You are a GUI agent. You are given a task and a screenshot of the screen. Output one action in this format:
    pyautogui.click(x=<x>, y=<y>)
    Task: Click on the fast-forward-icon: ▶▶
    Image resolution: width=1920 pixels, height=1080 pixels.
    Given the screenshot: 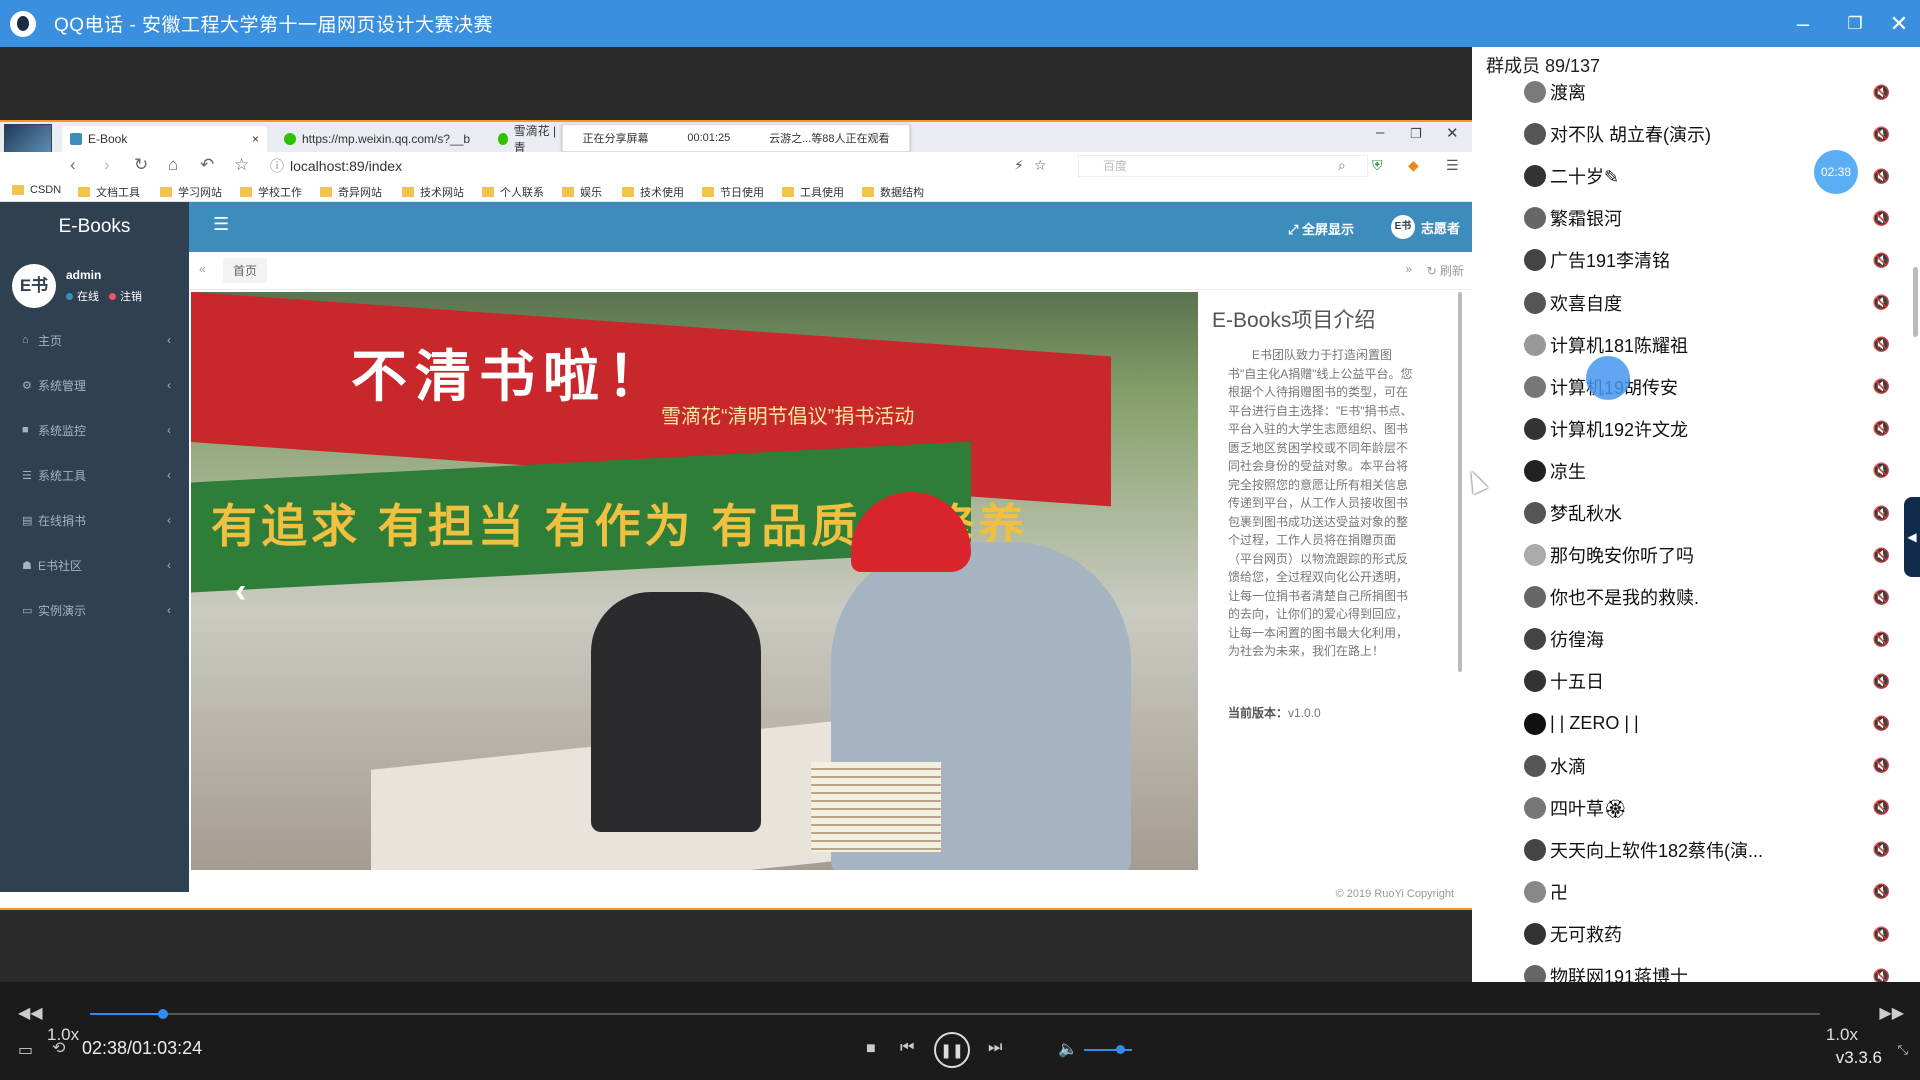 What is the action you would take?
    pyautogui.click(x=1891, y=1013)
    